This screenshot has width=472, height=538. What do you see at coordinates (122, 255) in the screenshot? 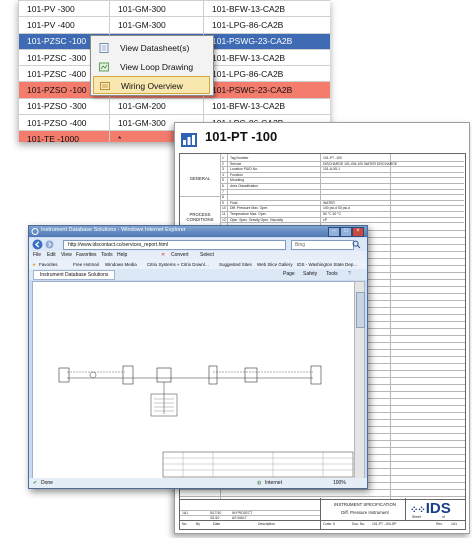
I see `menu-help: Help` at bounding box center [122, 255].